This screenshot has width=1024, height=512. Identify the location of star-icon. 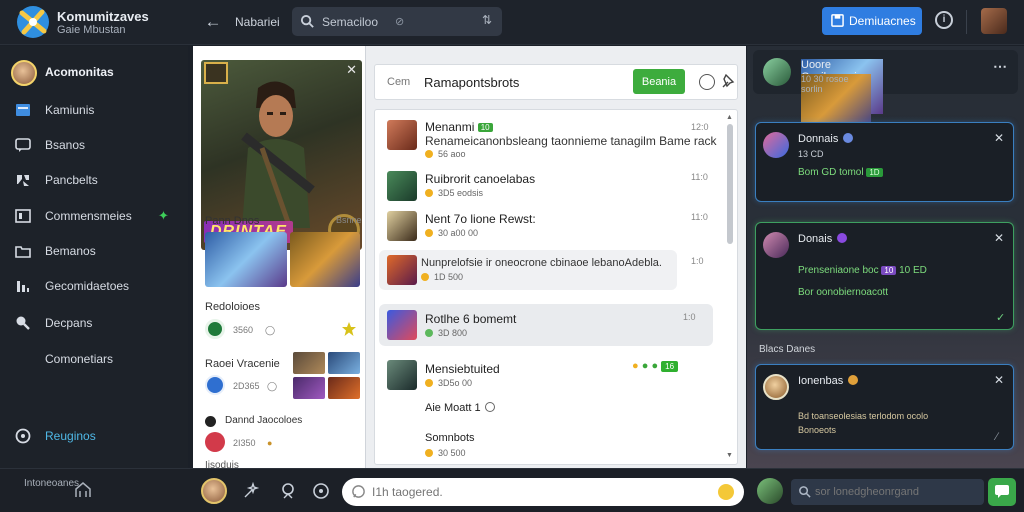
(349, 329).